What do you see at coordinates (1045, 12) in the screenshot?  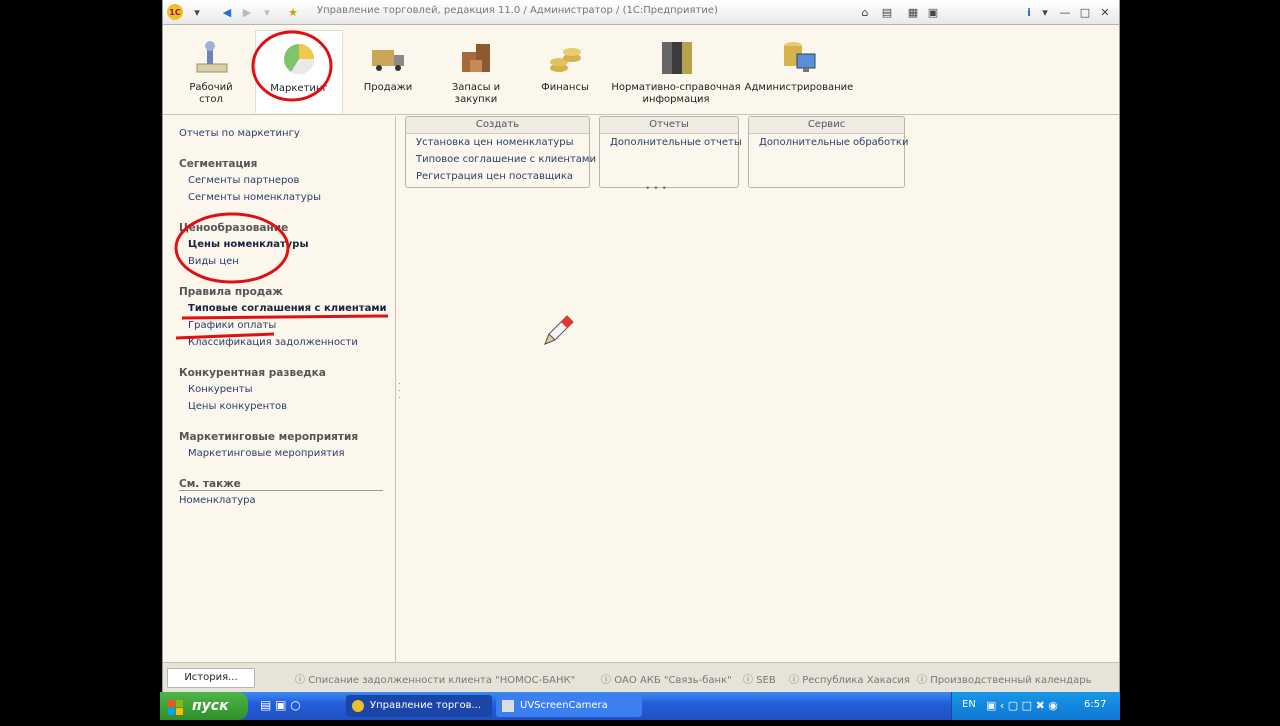 I see `info-dropdown-icon: ▾` at bounding box center [1045, 12].